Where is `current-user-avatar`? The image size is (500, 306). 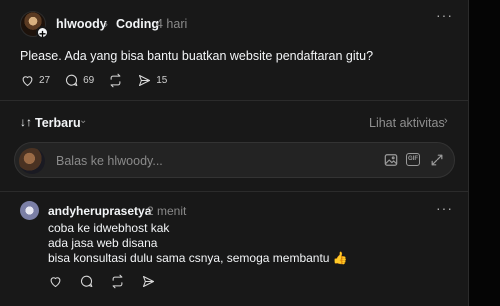 current-user-avatar is located at coordinates (32, 161).